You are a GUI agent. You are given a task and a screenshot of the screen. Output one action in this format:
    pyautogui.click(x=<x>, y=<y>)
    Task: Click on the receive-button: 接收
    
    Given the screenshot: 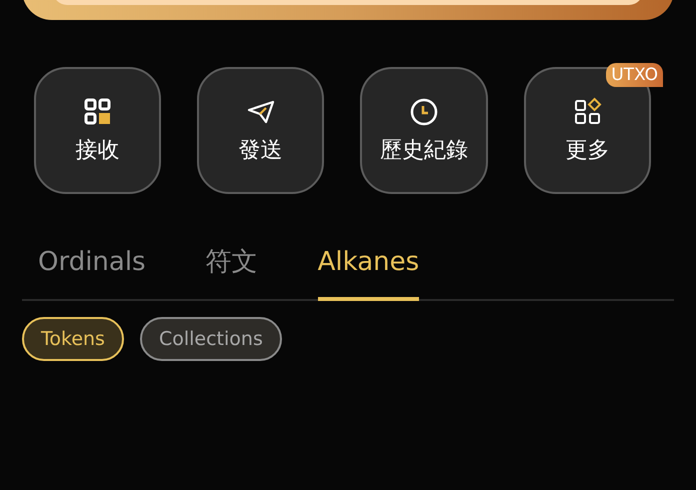 What is the action you would take?
    pyautogui.click(x=97, y=130)
    